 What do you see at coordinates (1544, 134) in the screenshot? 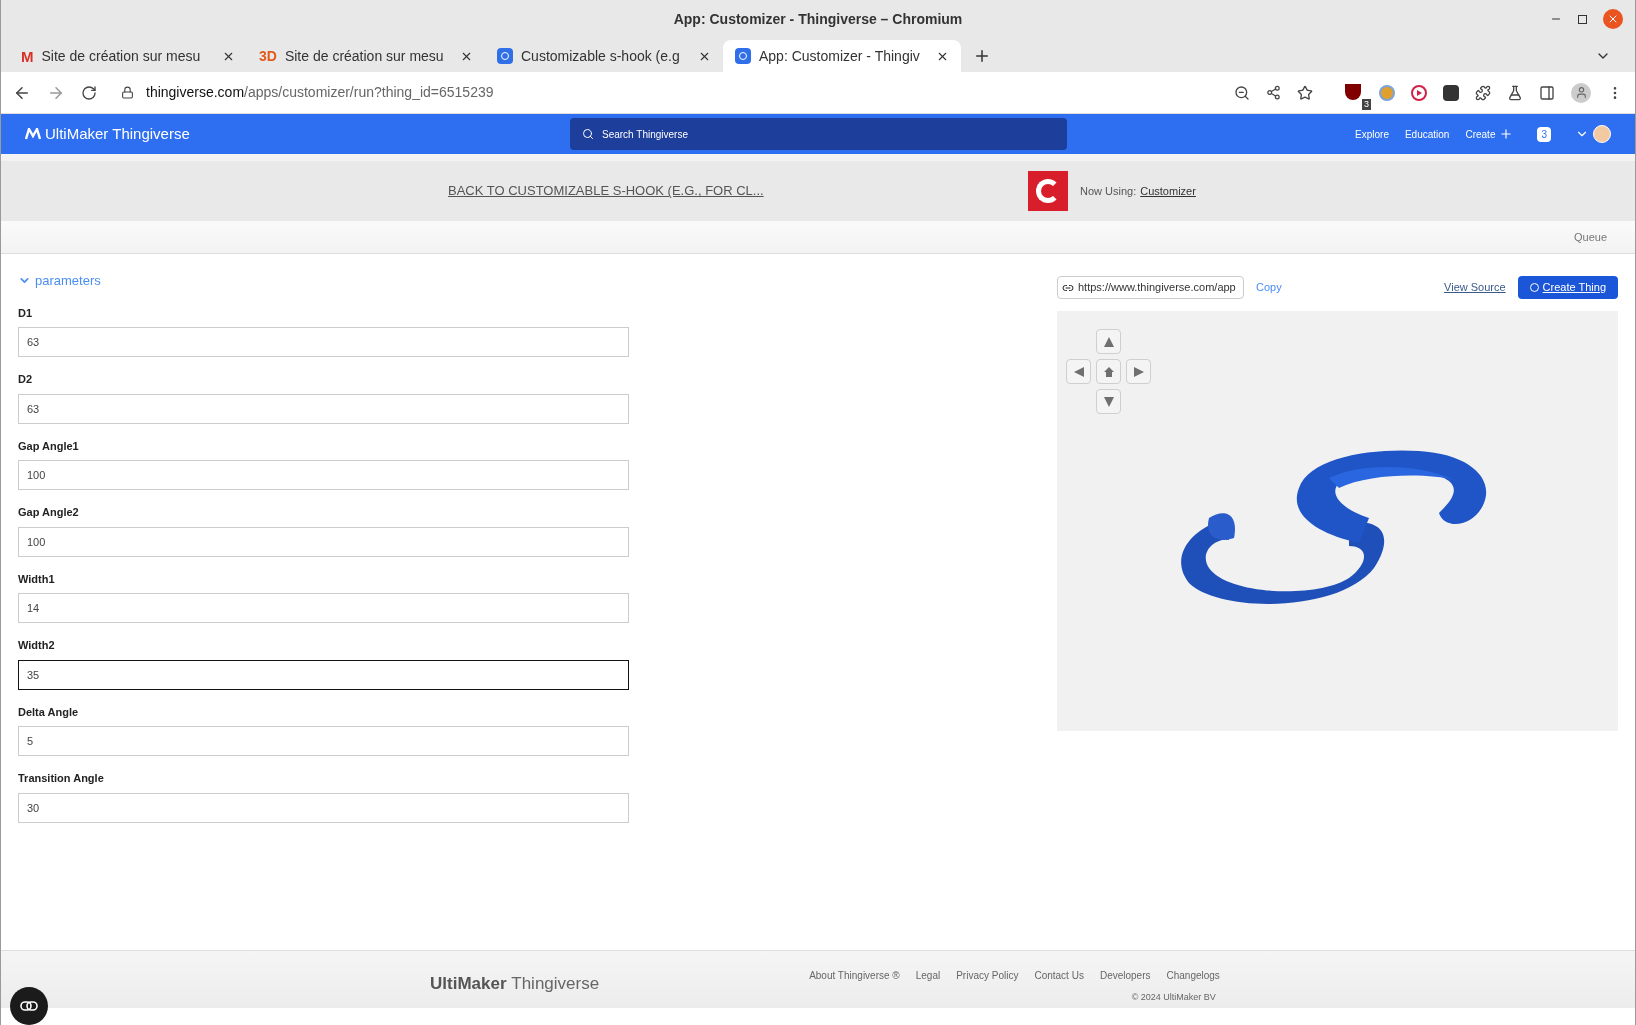
I see `notification-count: 3` at bounding box center [1544, 134].